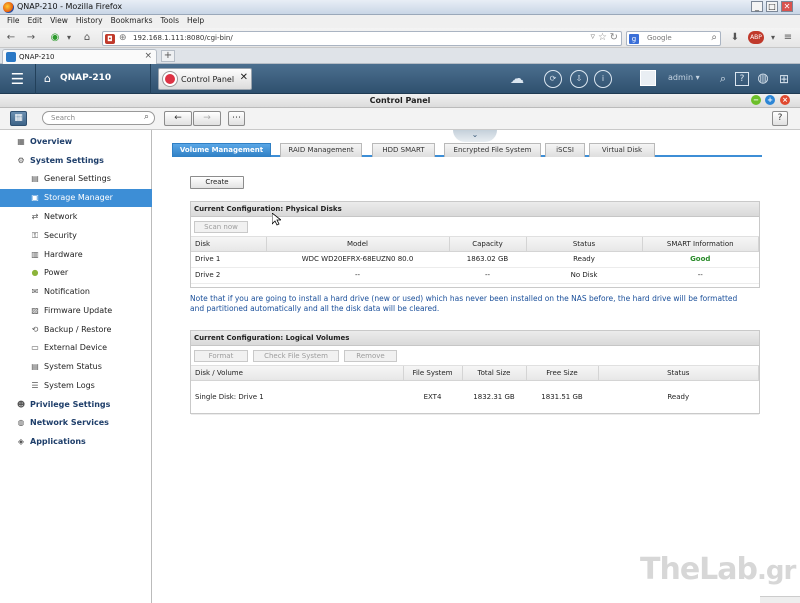 This screenshot has height=603, width=800. Describe the element at coordinates (756, 37) in the screenshot. I see `adblock-icon: ABP` at that location.